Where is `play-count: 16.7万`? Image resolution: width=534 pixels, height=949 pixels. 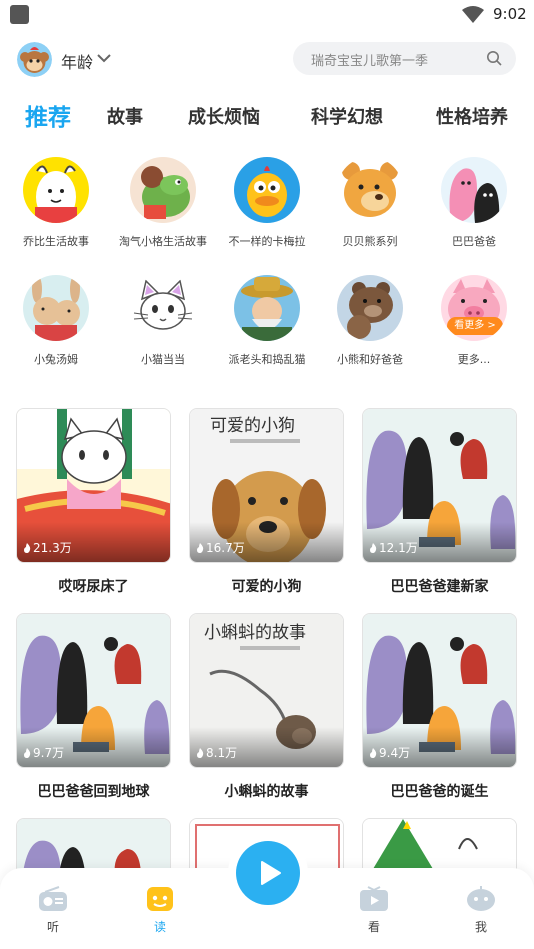 play-count: 16.7万 is located at coordinates (219, 547).